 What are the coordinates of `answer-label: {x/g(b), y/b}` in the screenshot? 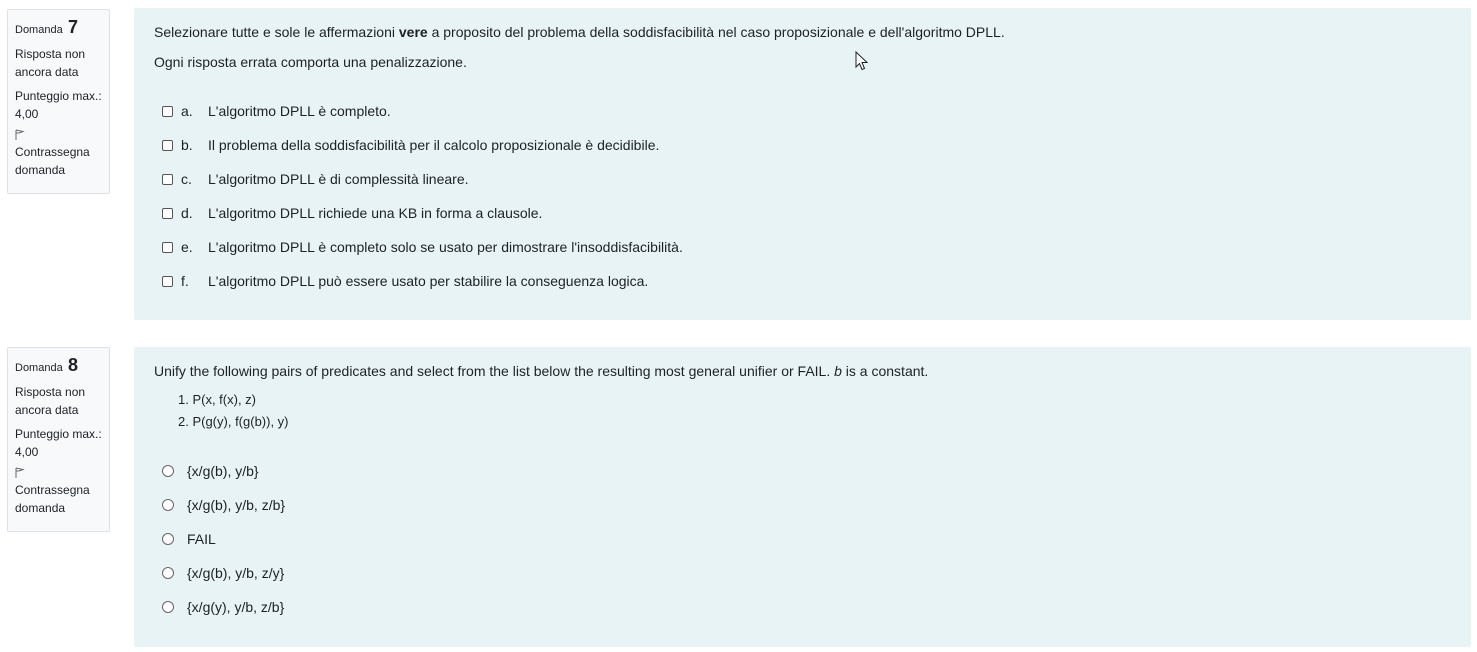 It's located at (223, 471).